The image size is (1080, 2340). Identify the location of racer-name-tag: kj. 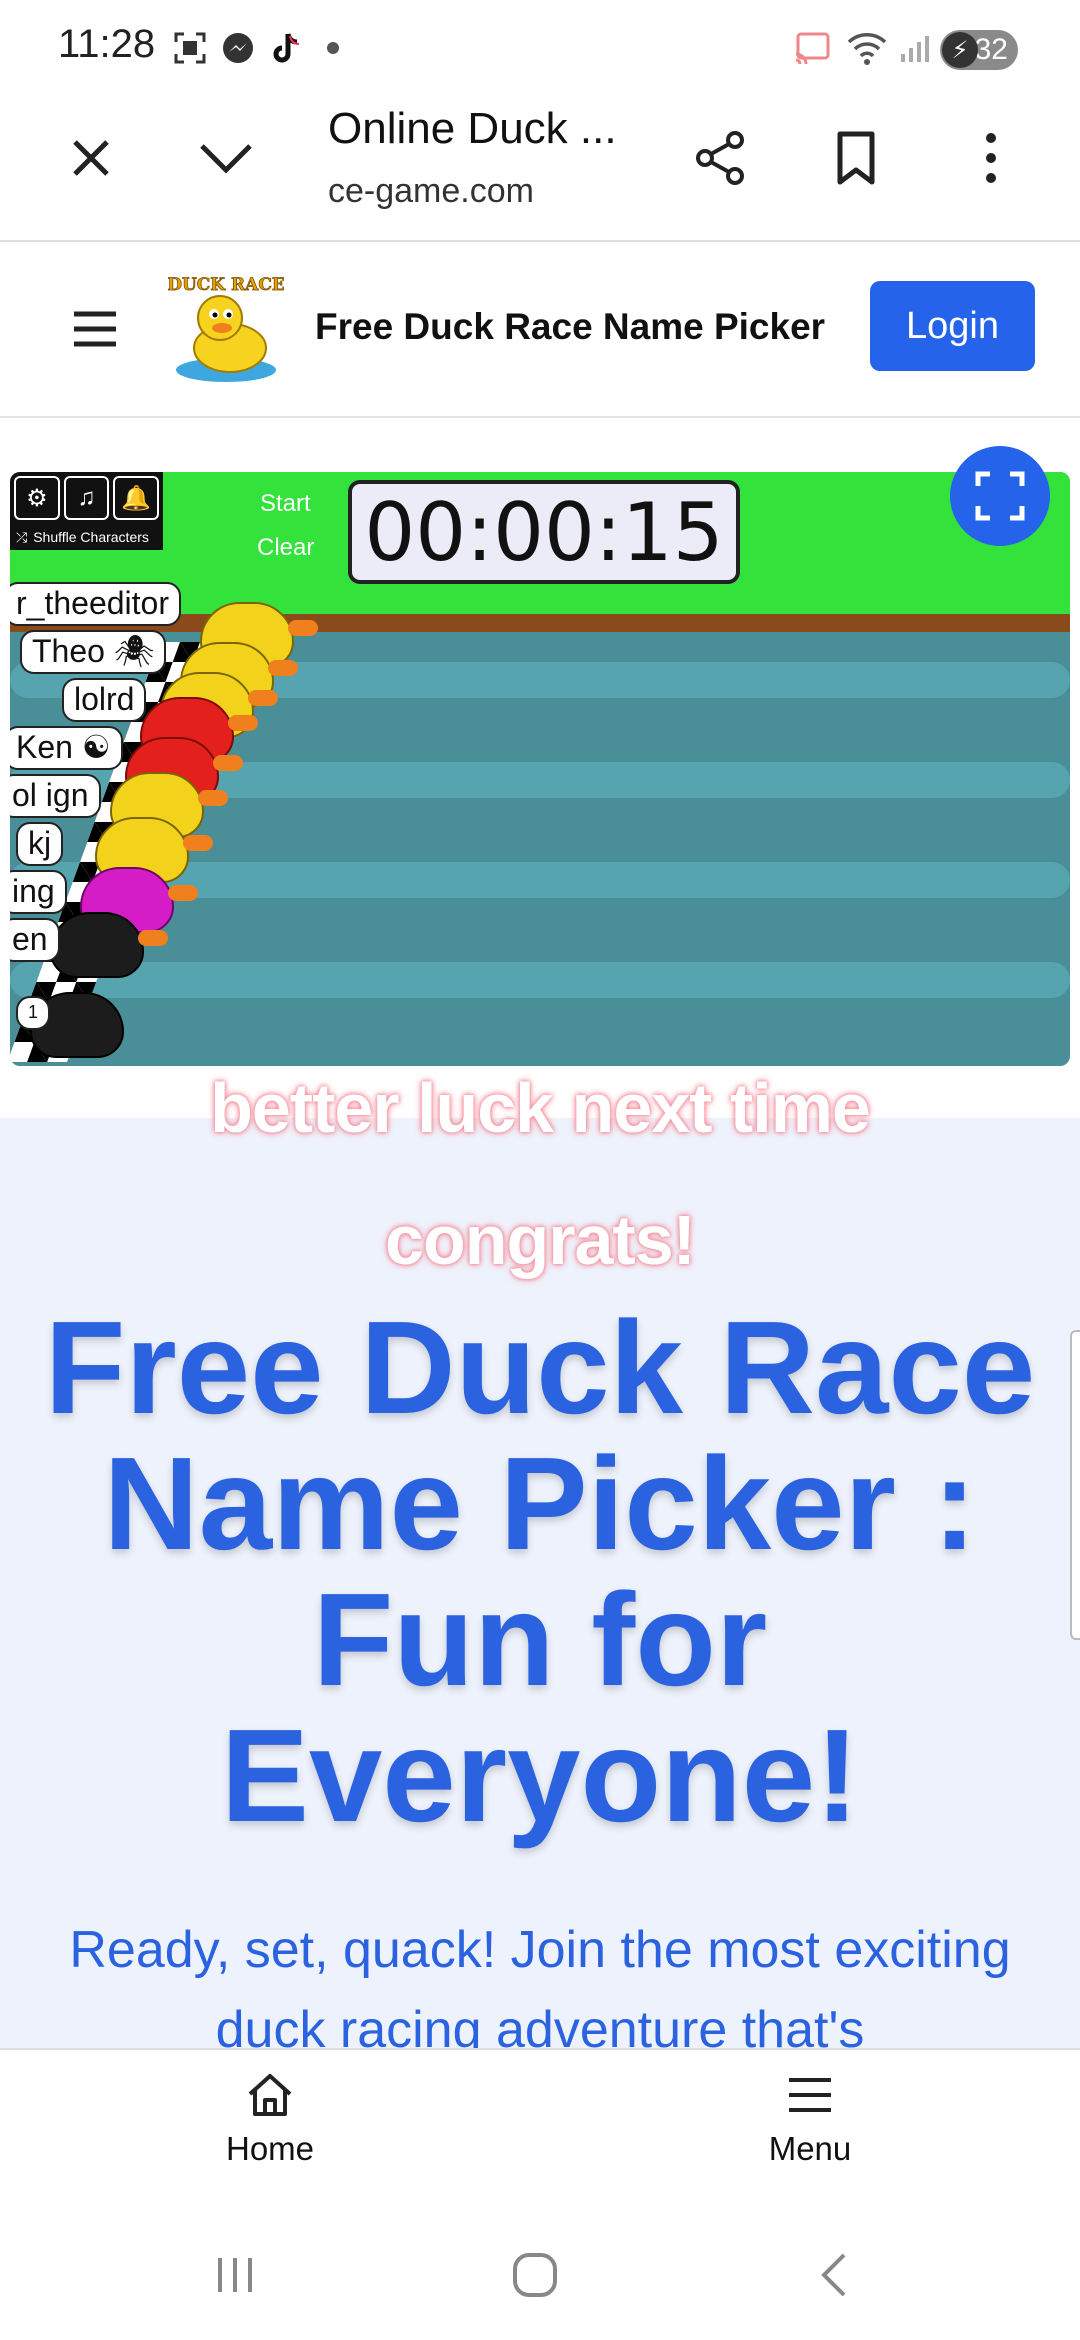
(40, 844).